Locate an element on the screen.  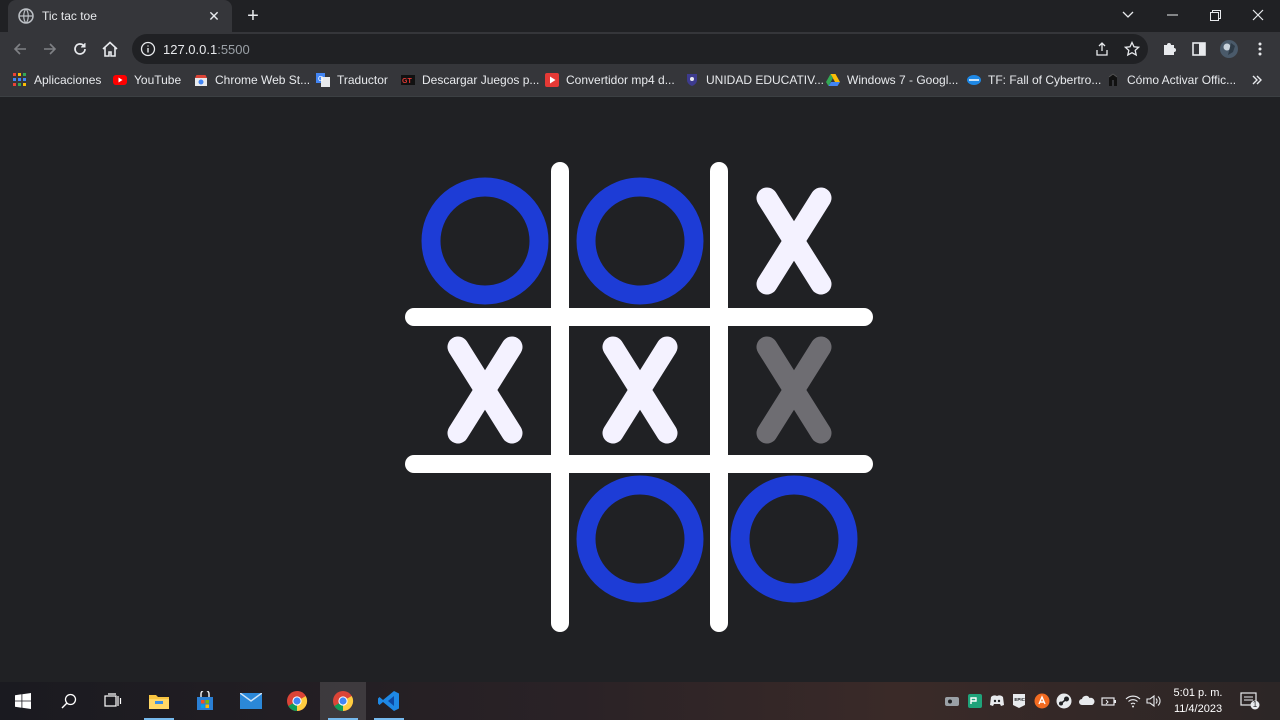
system-clock: 5:01 p. m. 11/4/2023 is located at coordinates (1198, 701).